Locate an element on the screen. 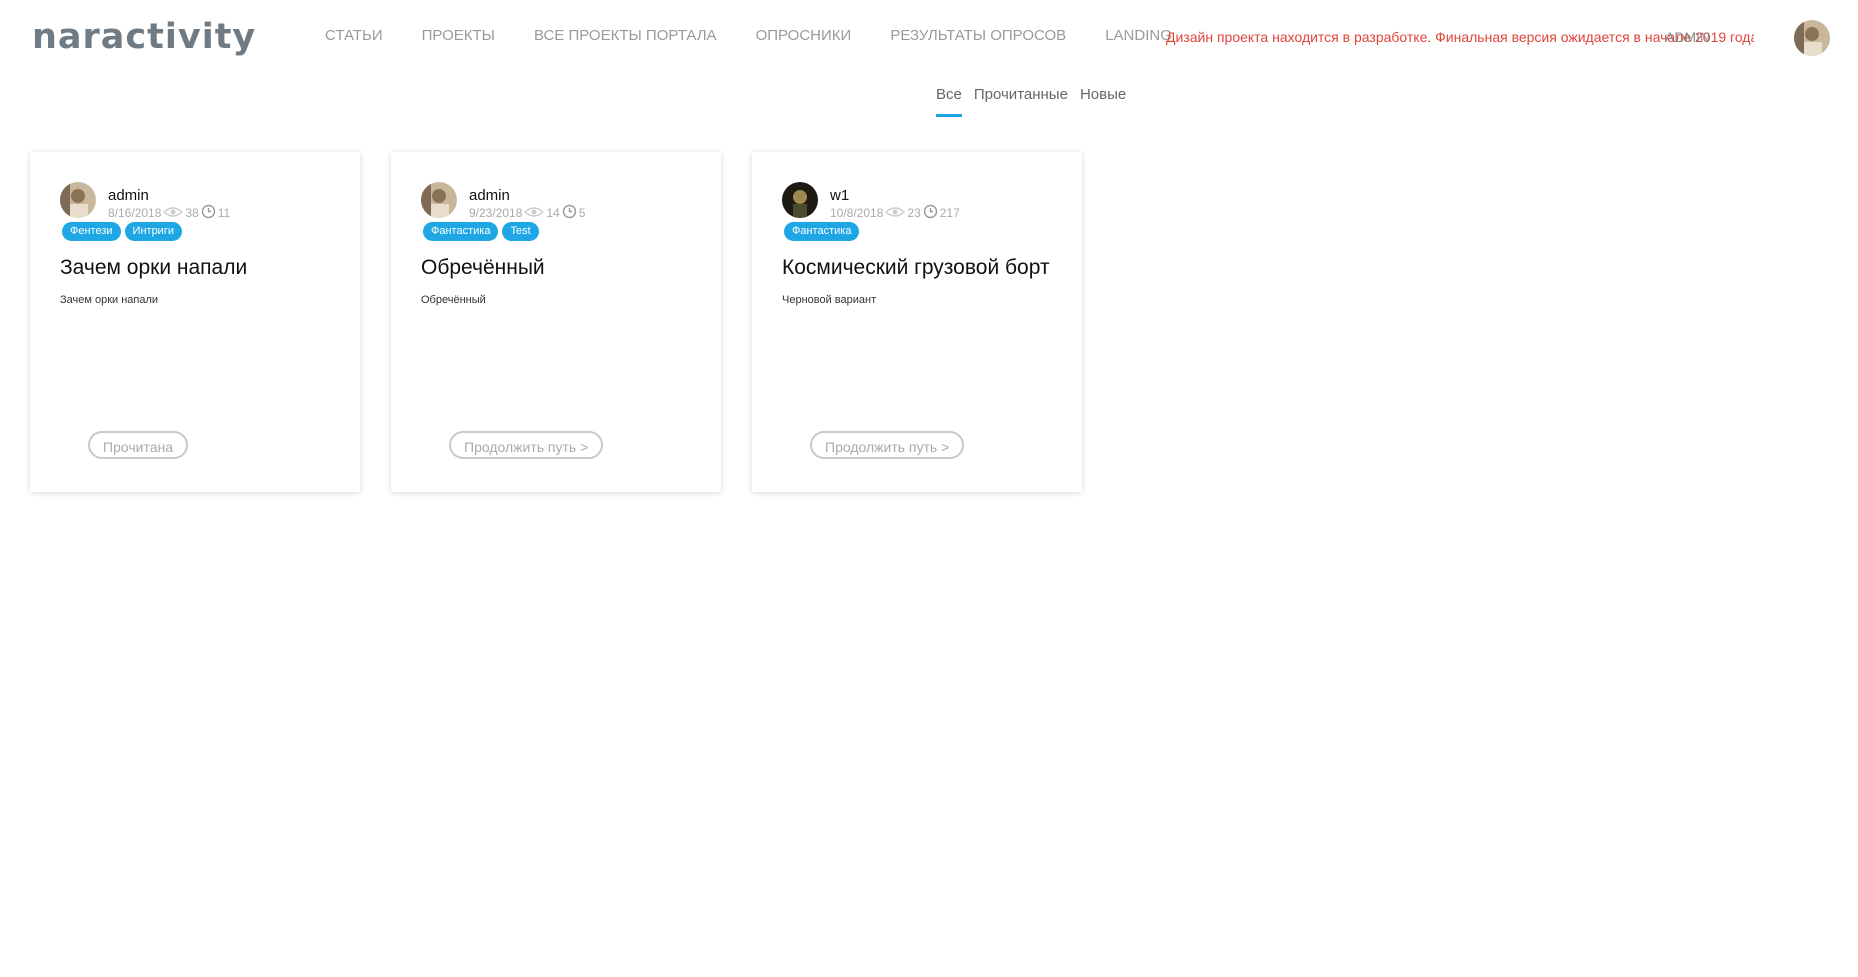  card-meta: 9/23/2018 14 5 is located at coordinates (527, 213).